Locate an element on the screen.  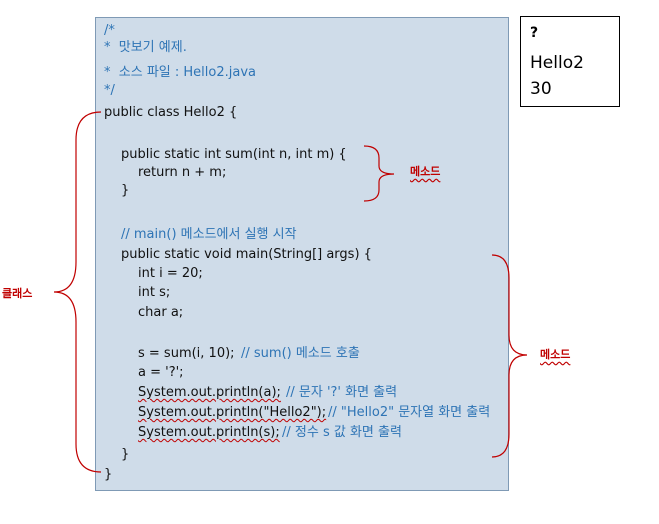
main-method-brace is located at coordinates (509, 356).